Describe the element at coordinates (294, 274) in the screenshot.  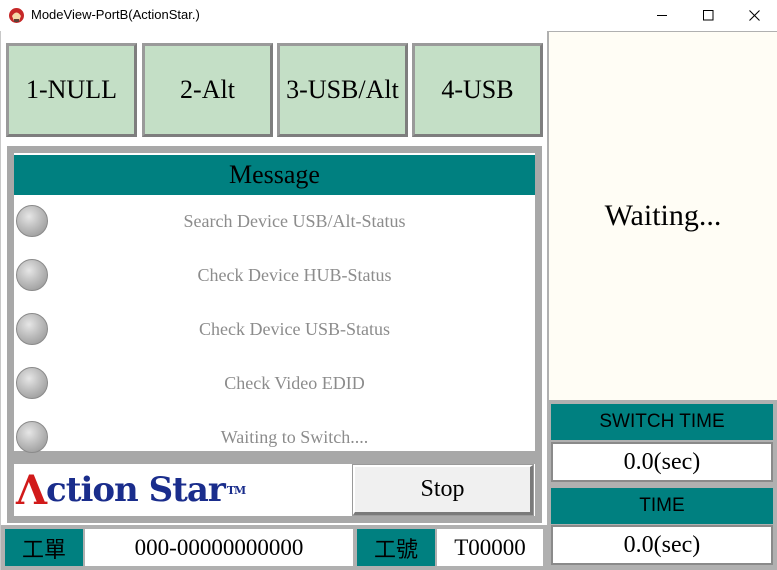
I see `message-item-text: Check Device HUB-Status` at that location.